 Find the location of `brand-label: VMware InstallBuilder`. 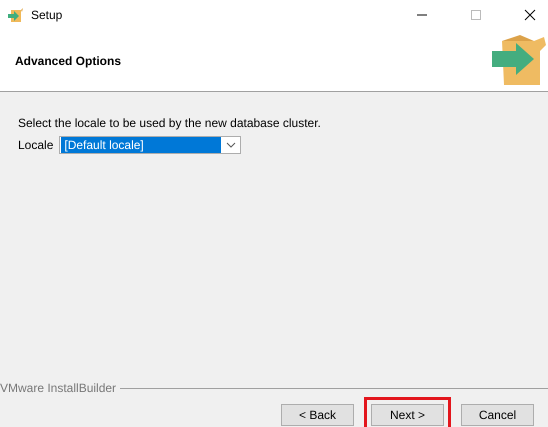

brand-label: VMware InstallBuilder is located at coordinates (58, 388).